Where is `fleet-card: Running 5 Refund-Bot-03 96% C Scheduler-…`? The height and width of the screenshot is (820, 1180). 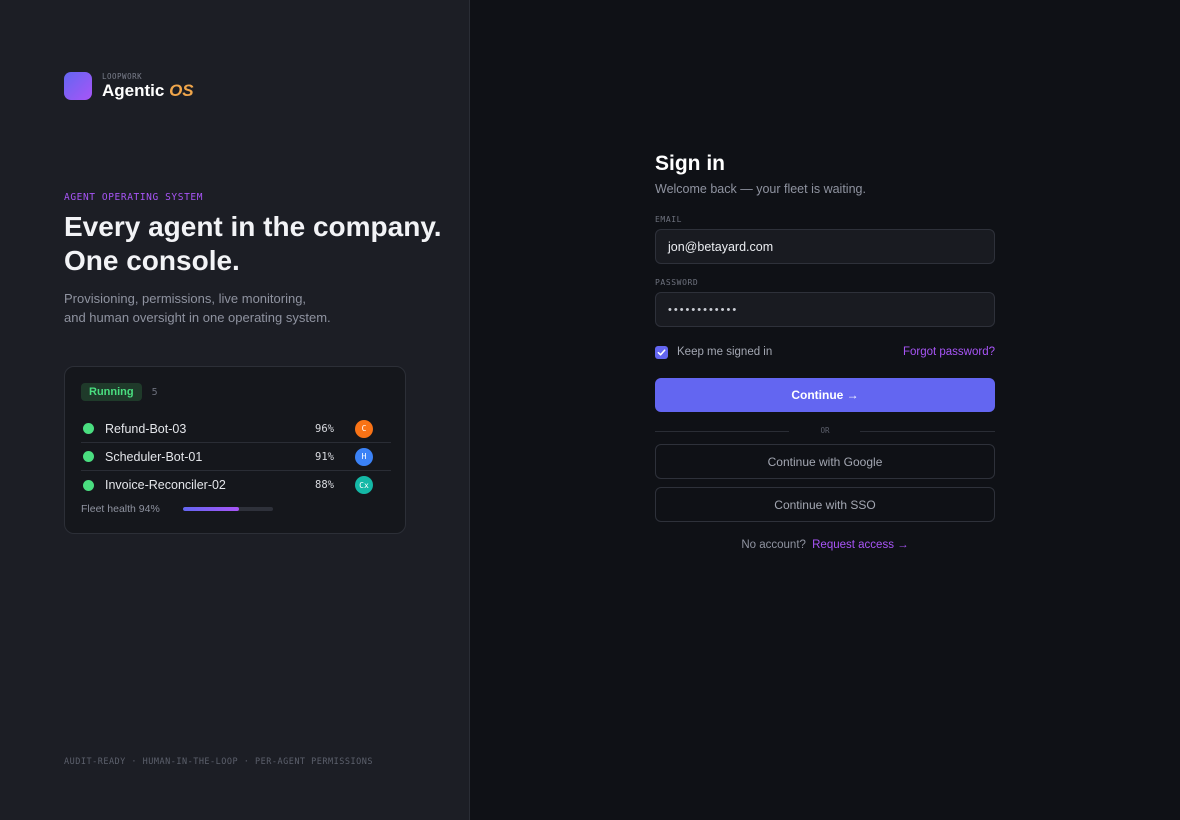 fleet-card: Running 5 Refund-Bot-03 96% C Scheduler-… is located at coordinates (235, 450).